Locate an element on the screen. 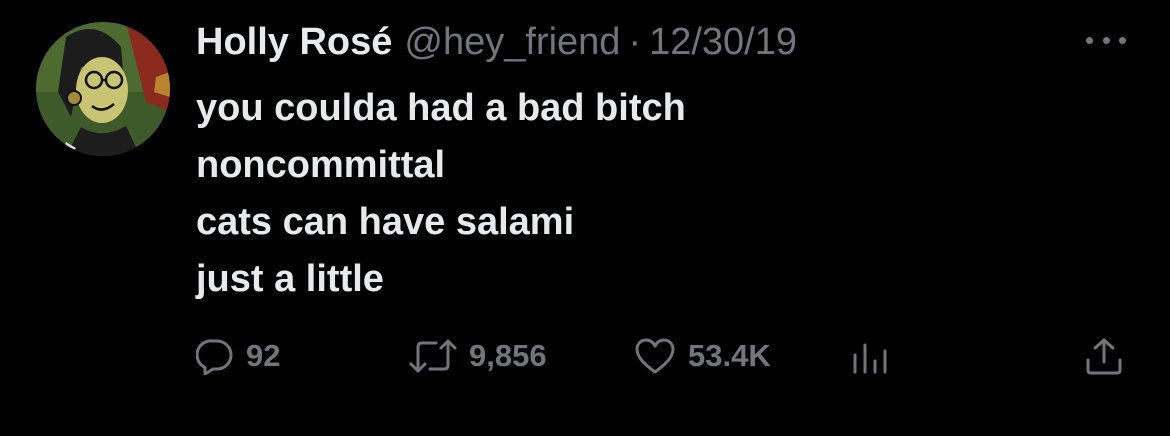  like-count: 53.4K is located at coordinates (729, 355).